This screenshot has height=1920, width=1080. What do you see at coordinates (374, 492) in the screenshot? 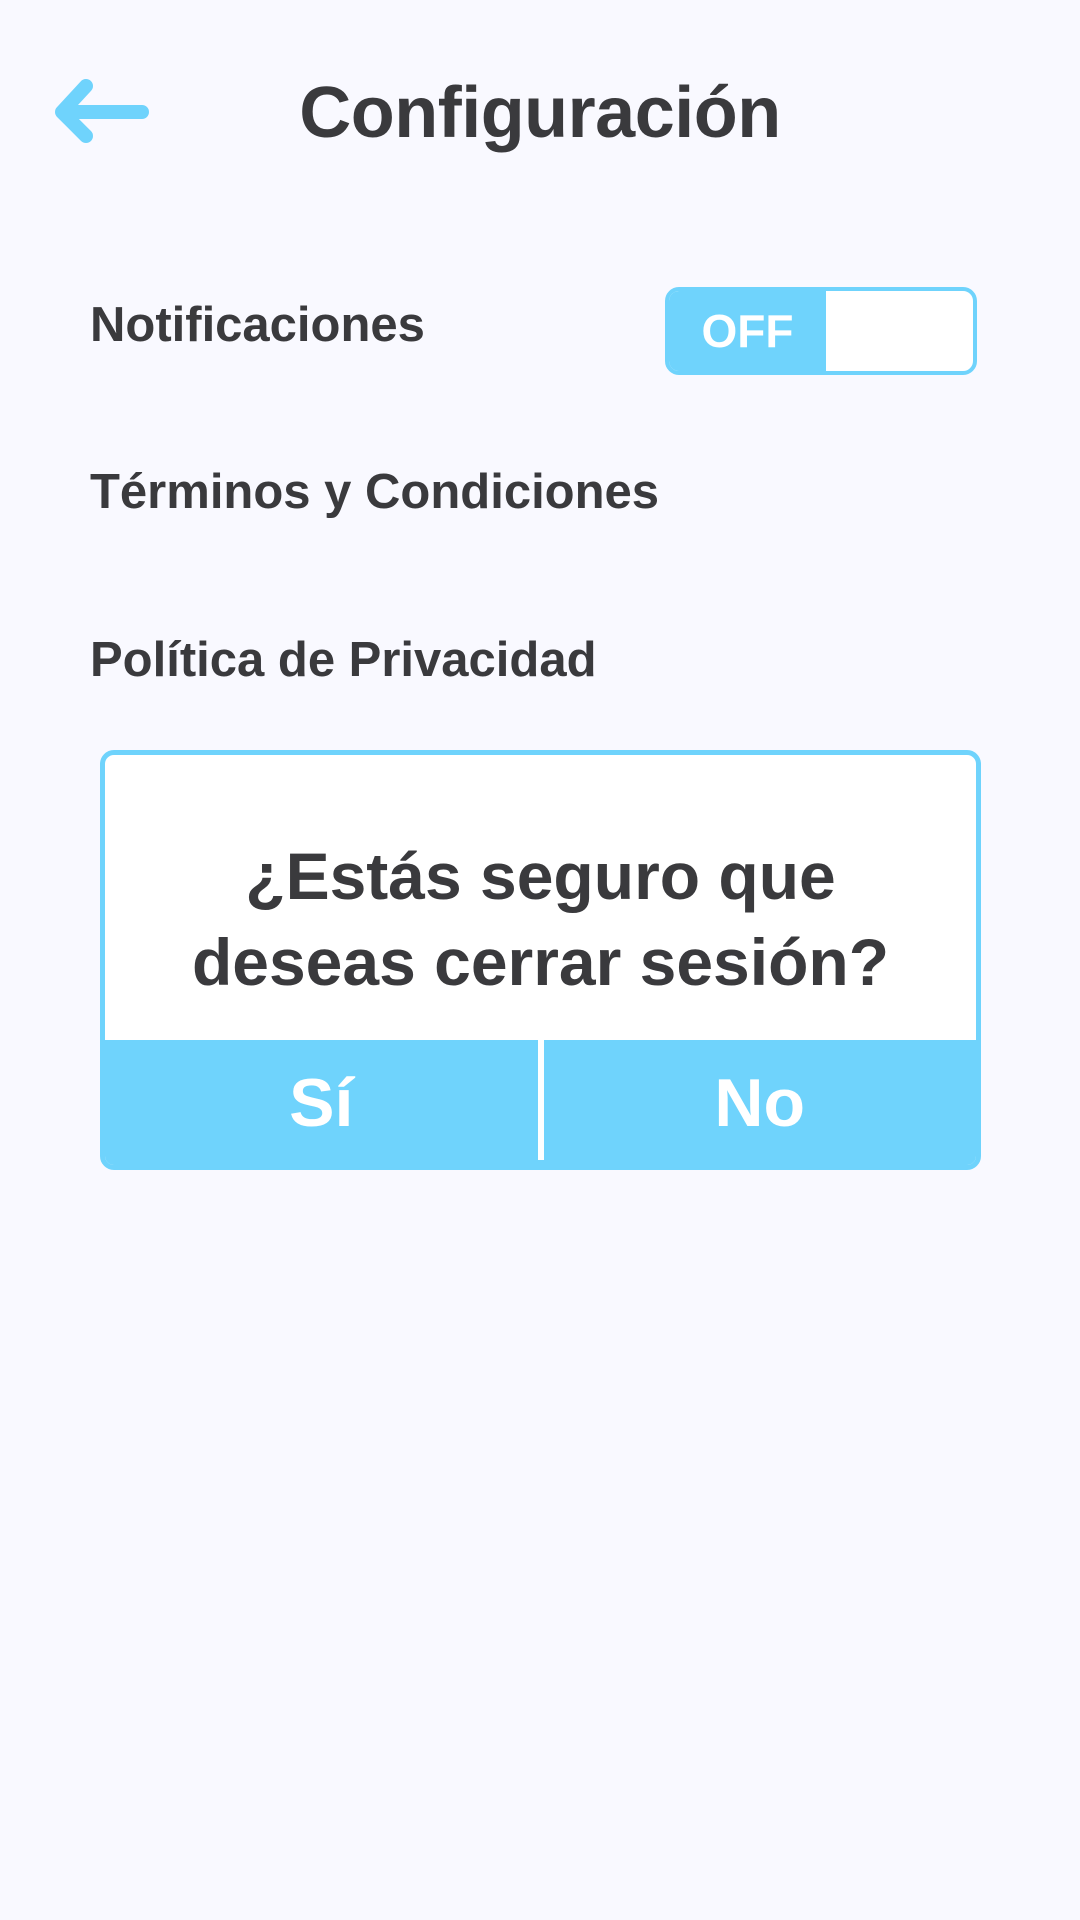
I see `terms-and-conditions-item: Términos y Condiciones` at bounding box center [374, 492].